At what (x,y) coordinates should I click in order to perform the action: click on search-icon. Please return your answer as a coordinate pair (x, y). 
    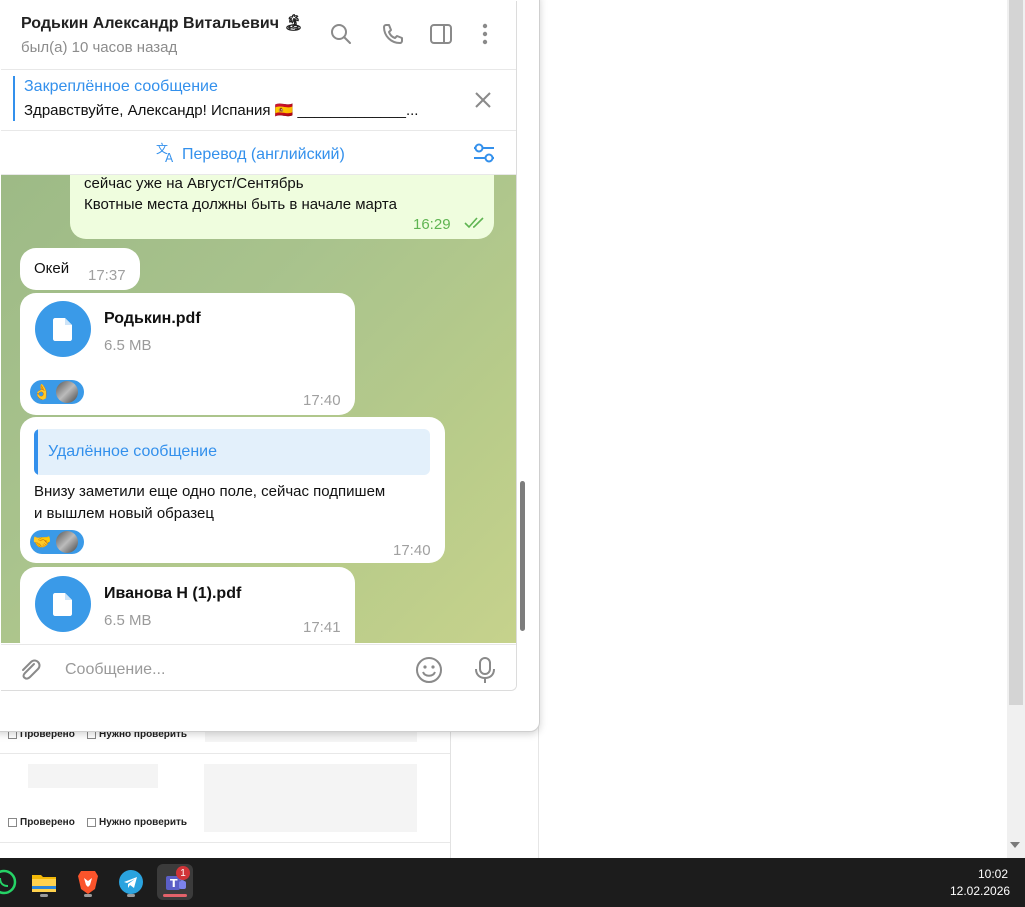
    Looking at the image, I should click on (341, 34).